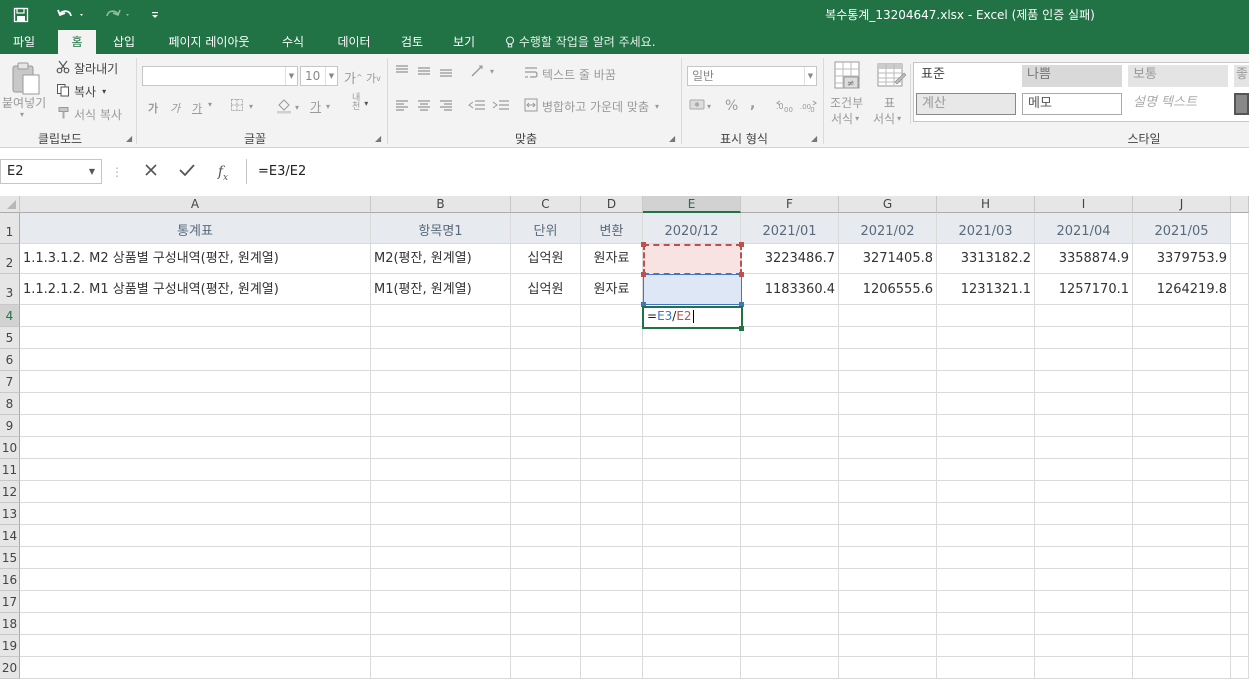 The height and width of the screenshot is (686, 1249). I want to click on grow-font-button: 가 ^, so click(353, 77).